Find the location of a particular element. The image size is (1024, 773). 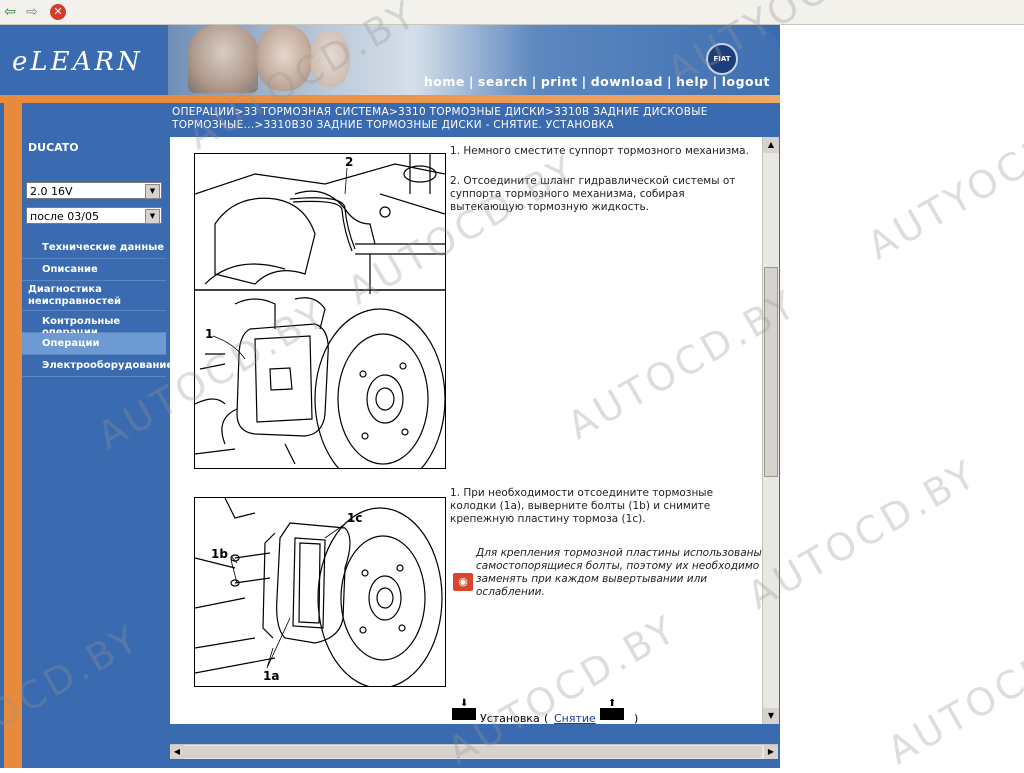

top-navigation: home | search | print | download | help | logout is located at coordinates (596, 81).